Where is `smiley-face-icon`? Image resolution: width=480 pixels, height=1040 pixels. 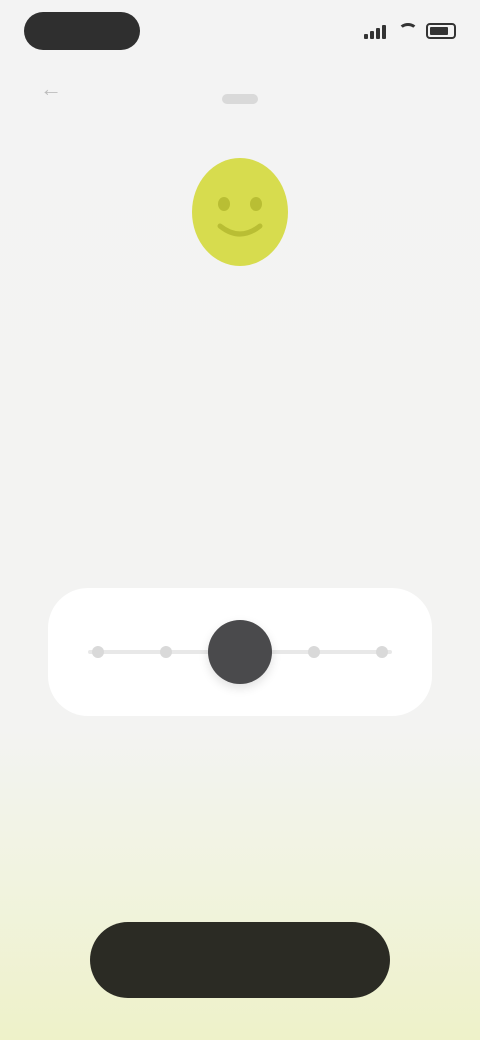 smiley-face-icon is located at coordinates (240, 212).